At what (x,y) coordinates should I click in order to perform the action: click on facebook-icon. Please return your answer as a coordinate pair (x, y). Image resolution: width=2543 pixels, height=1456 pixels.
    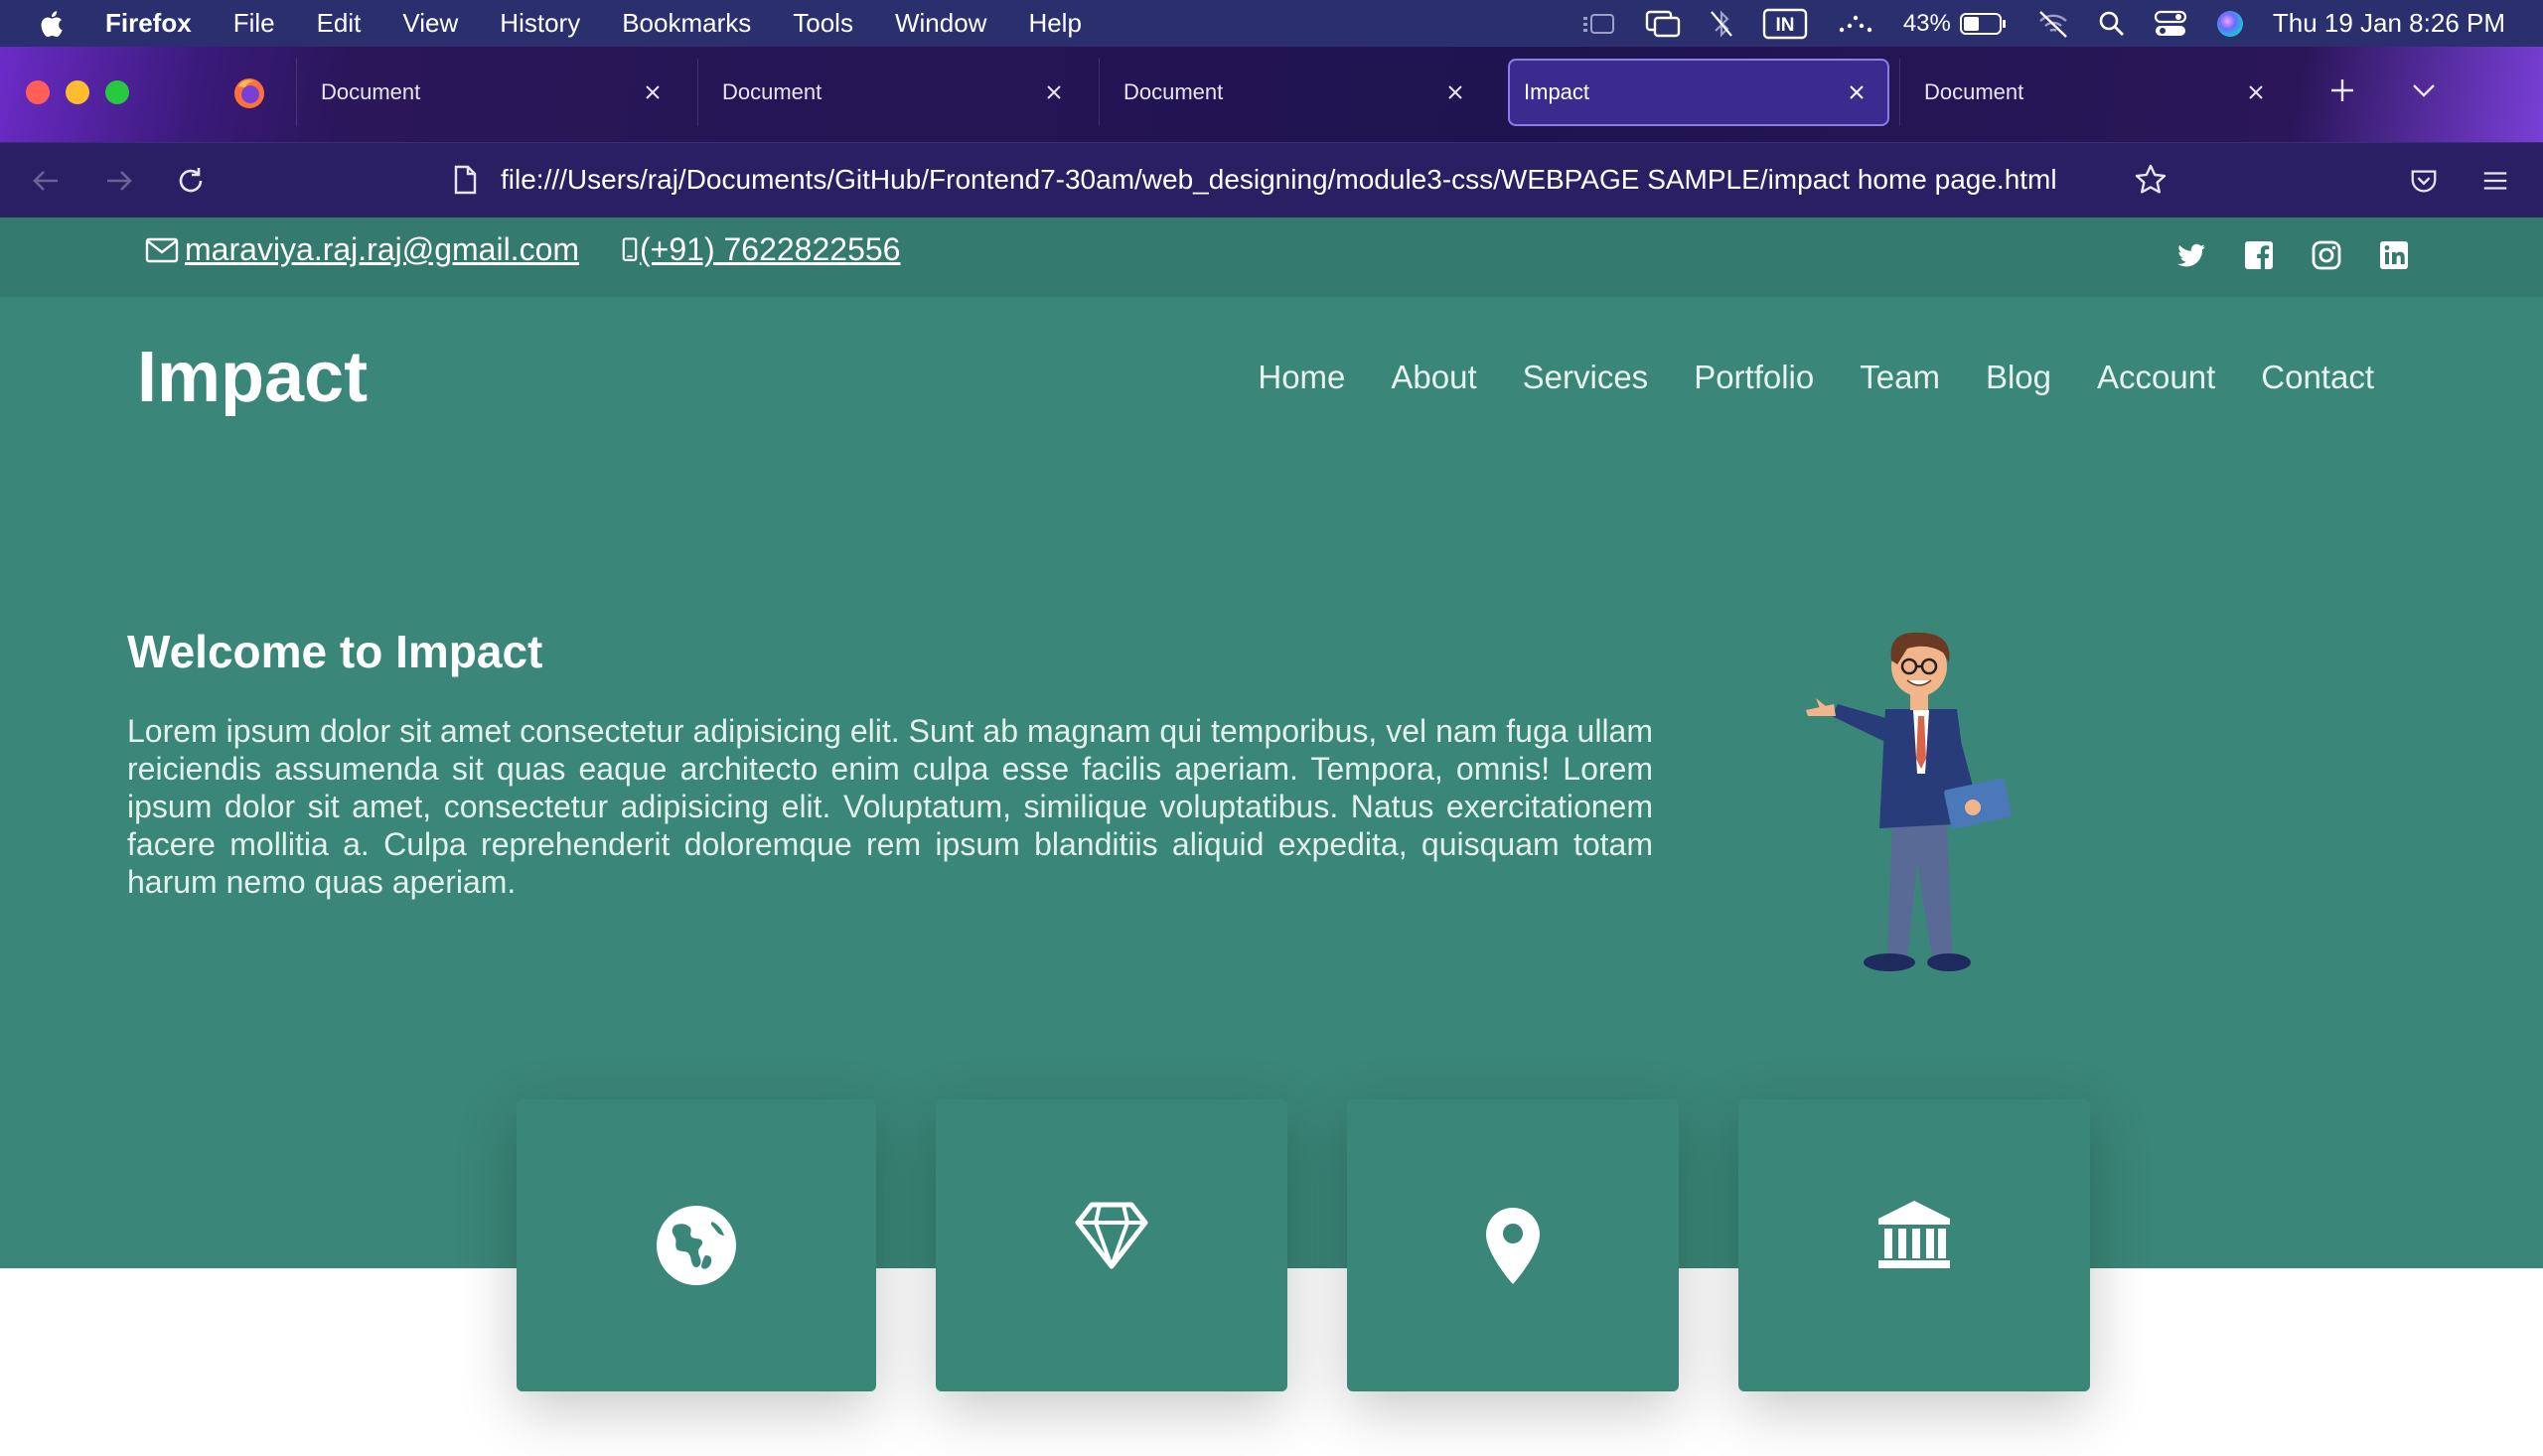
    Looking at the image, I should click on (2259, 255).